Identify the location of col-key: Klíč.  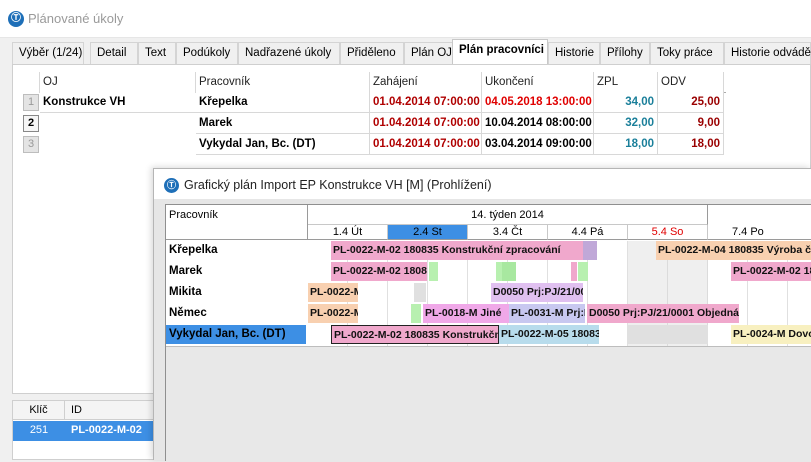
(39, 410).